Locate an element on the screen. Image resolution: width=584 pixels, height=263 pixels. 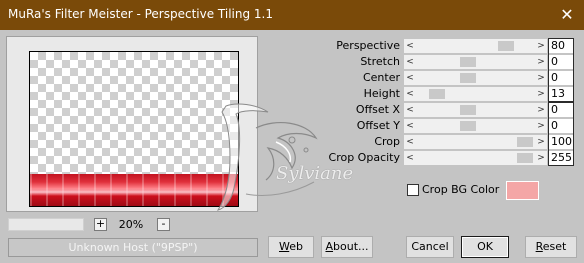
ok-button: OK is located at coordinates (485, 247).